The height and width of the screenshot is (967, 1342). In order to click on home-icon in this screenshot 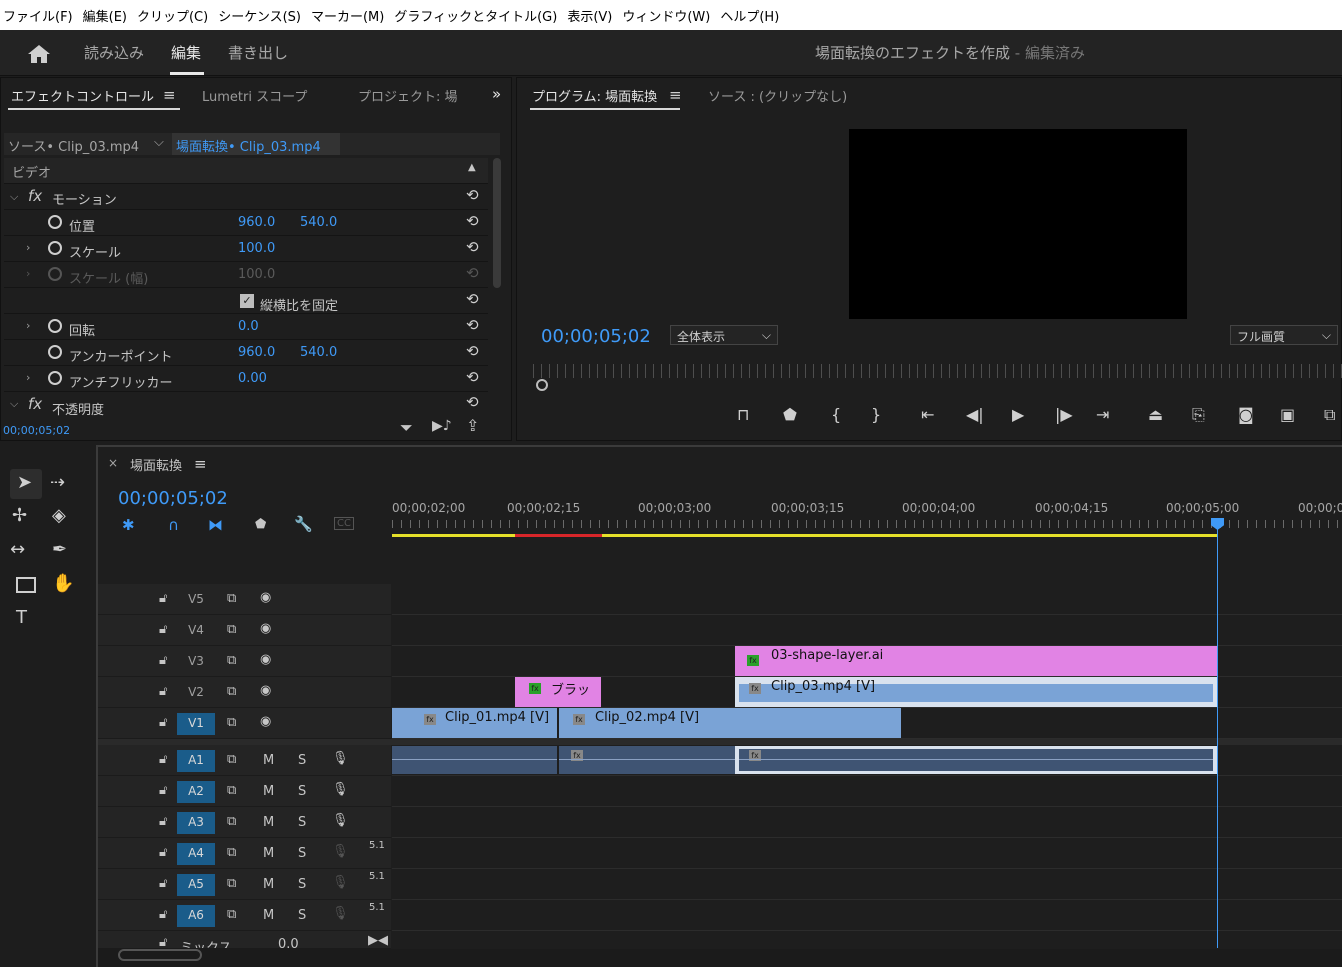, I will do `click(39, 54)`.